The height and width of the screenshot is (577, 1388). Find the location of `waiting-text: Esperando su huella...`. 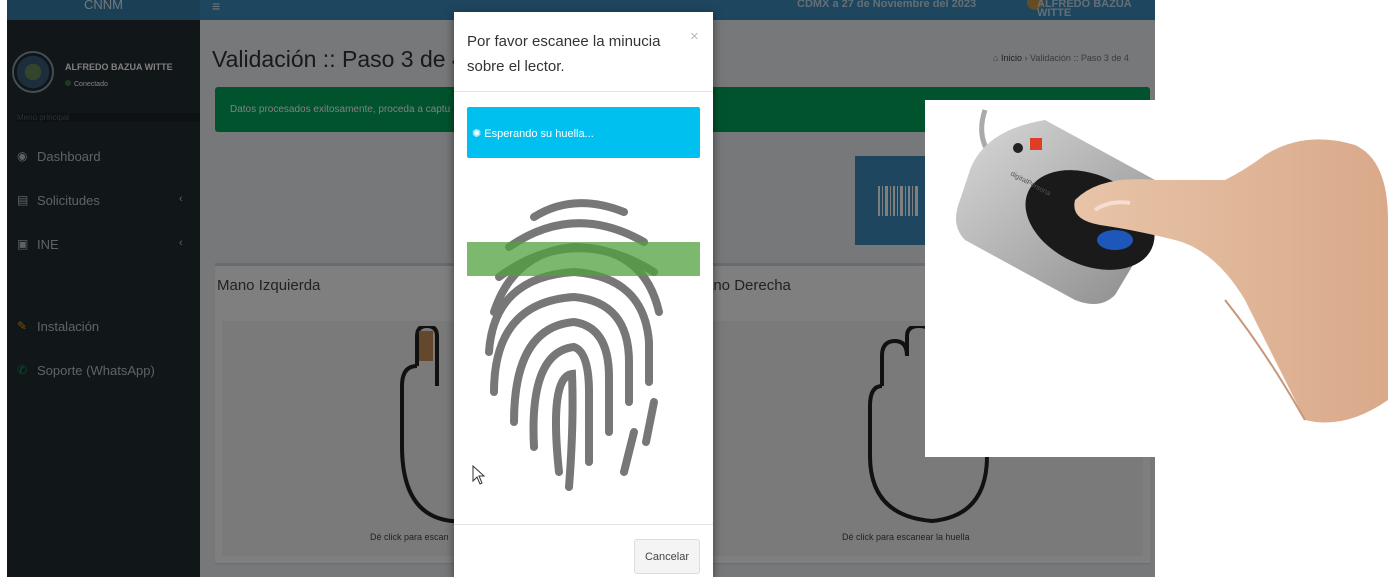

waiting-text: Esperando su huella... is located at coordinates (539, 134).